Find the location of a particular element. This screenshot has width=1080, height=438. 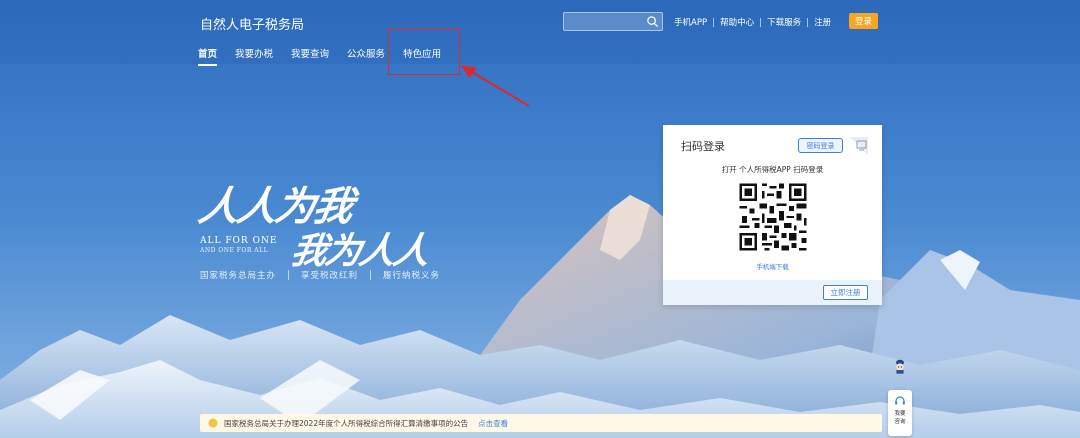

link-register: 注册 is located at coordinates (822, 22).